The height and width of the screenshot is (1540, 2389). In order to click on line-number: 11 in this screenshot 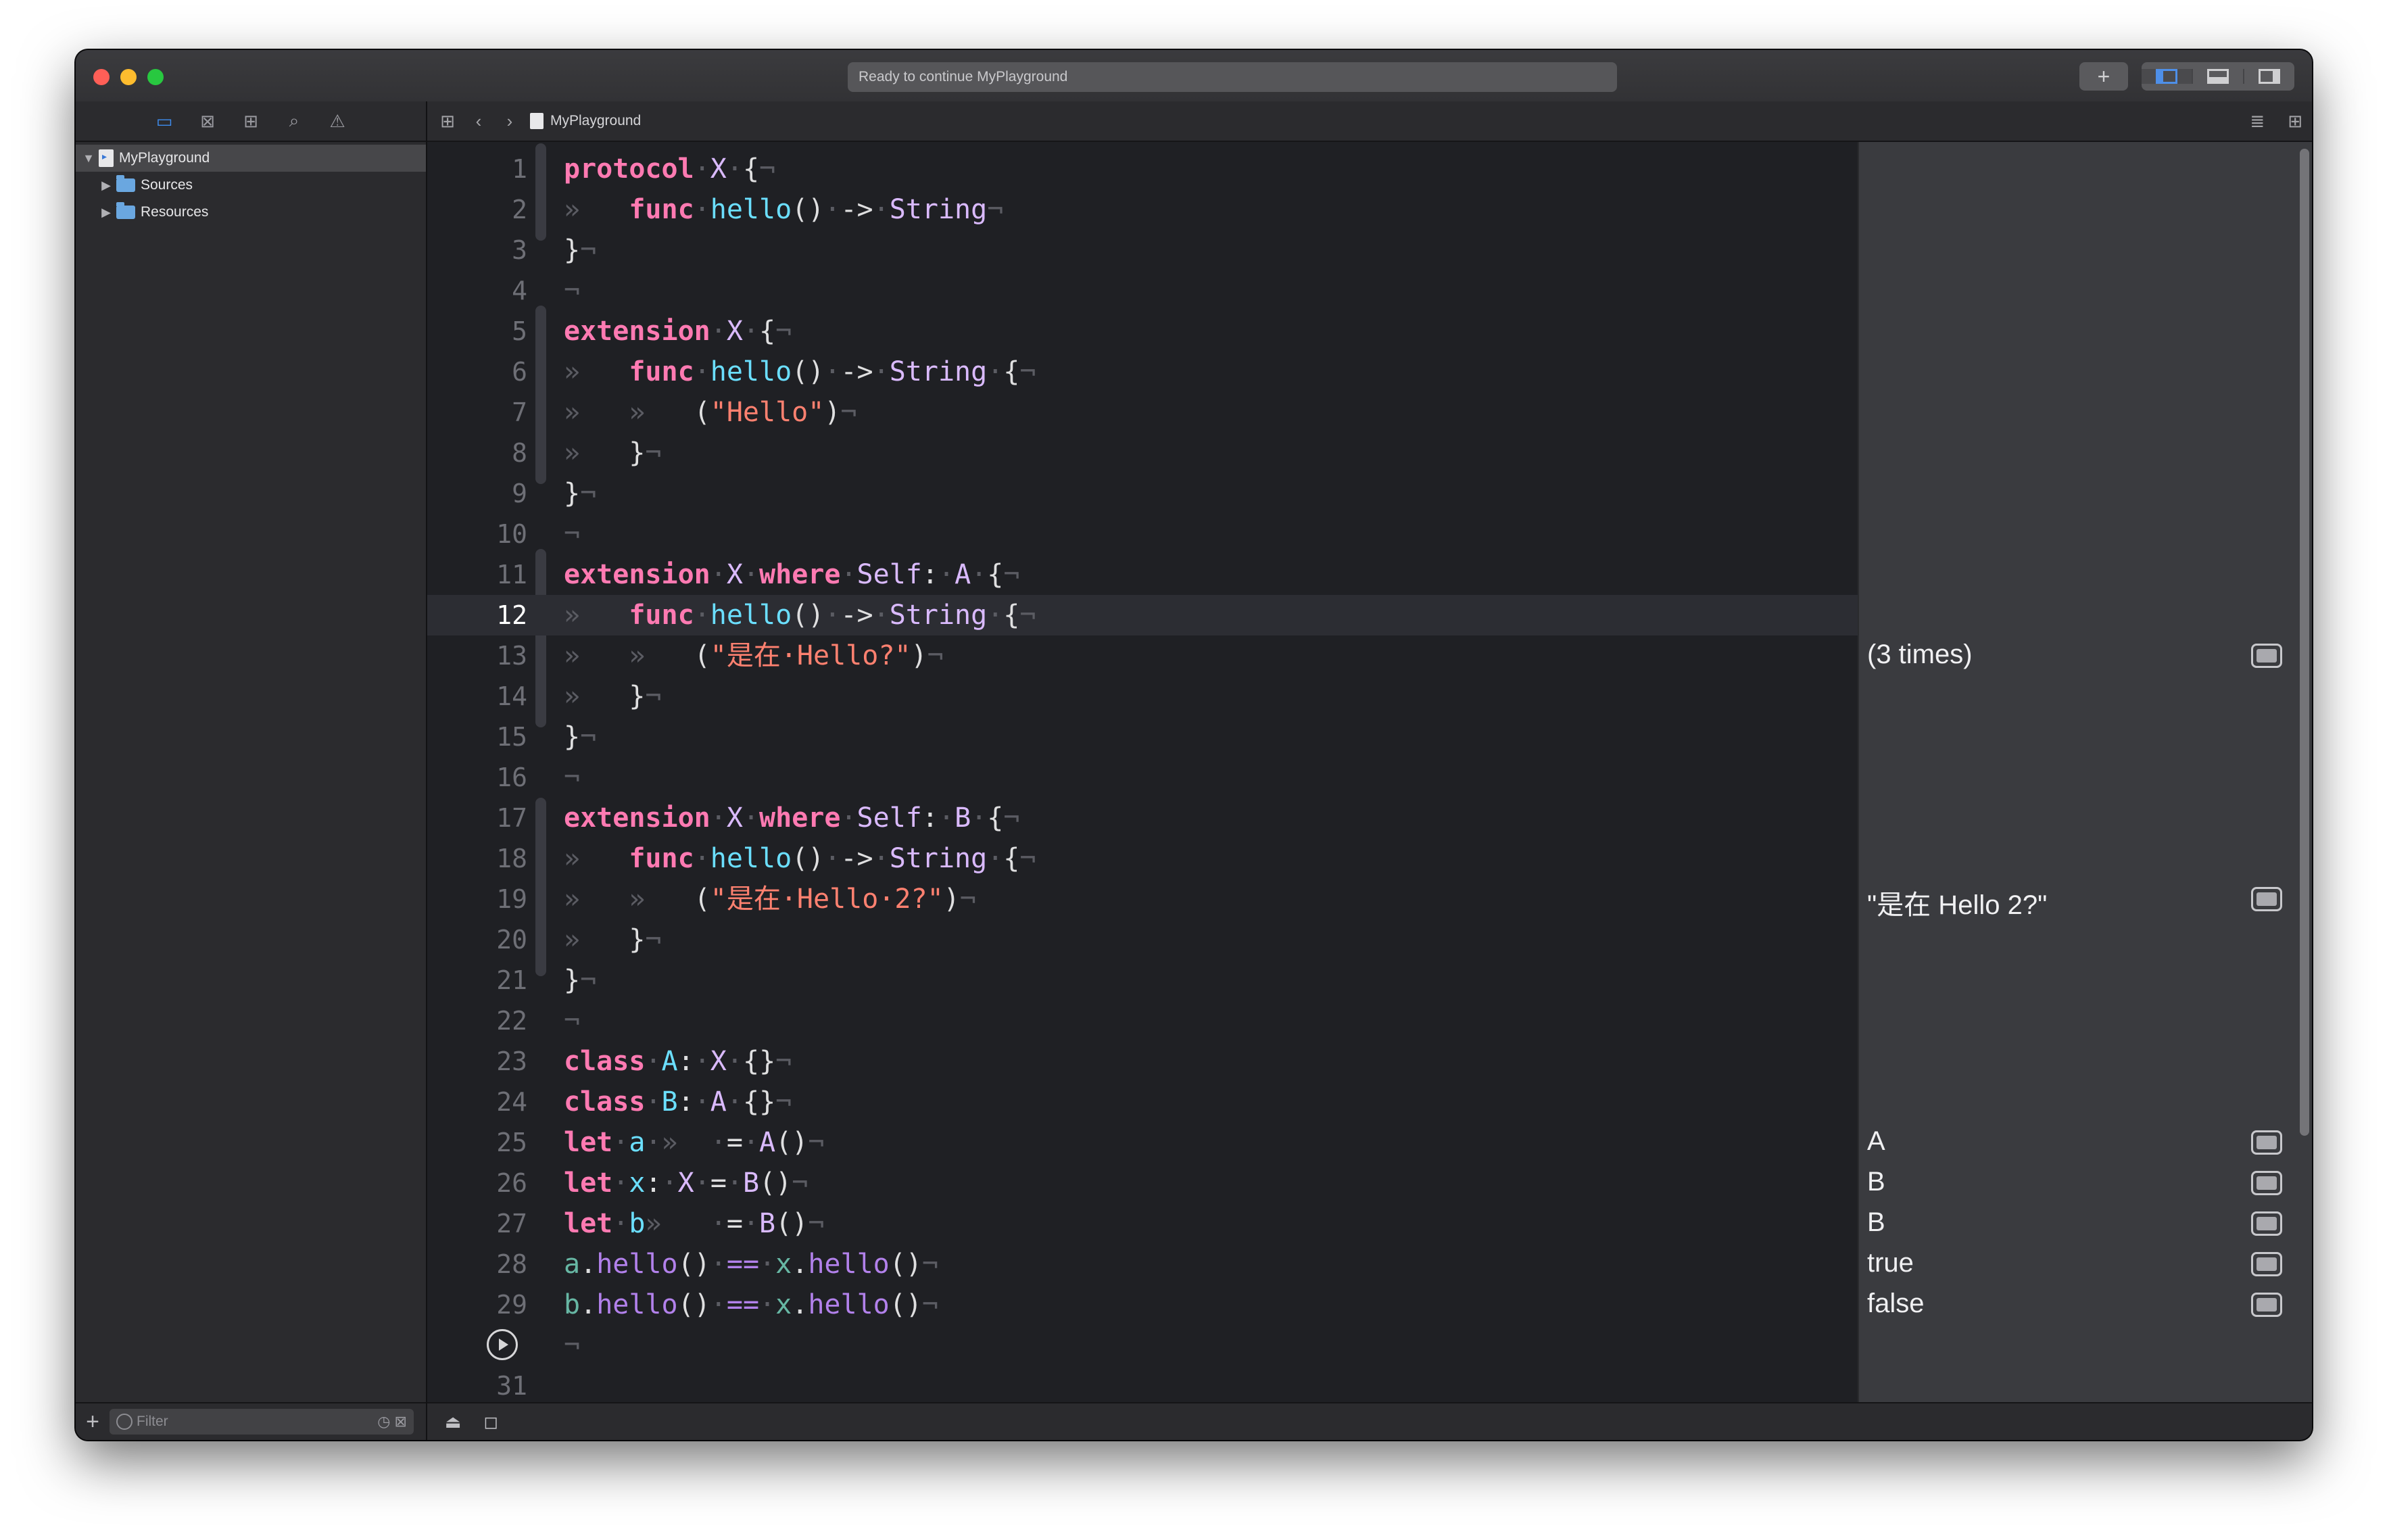, I will do `click(477, 574)`.